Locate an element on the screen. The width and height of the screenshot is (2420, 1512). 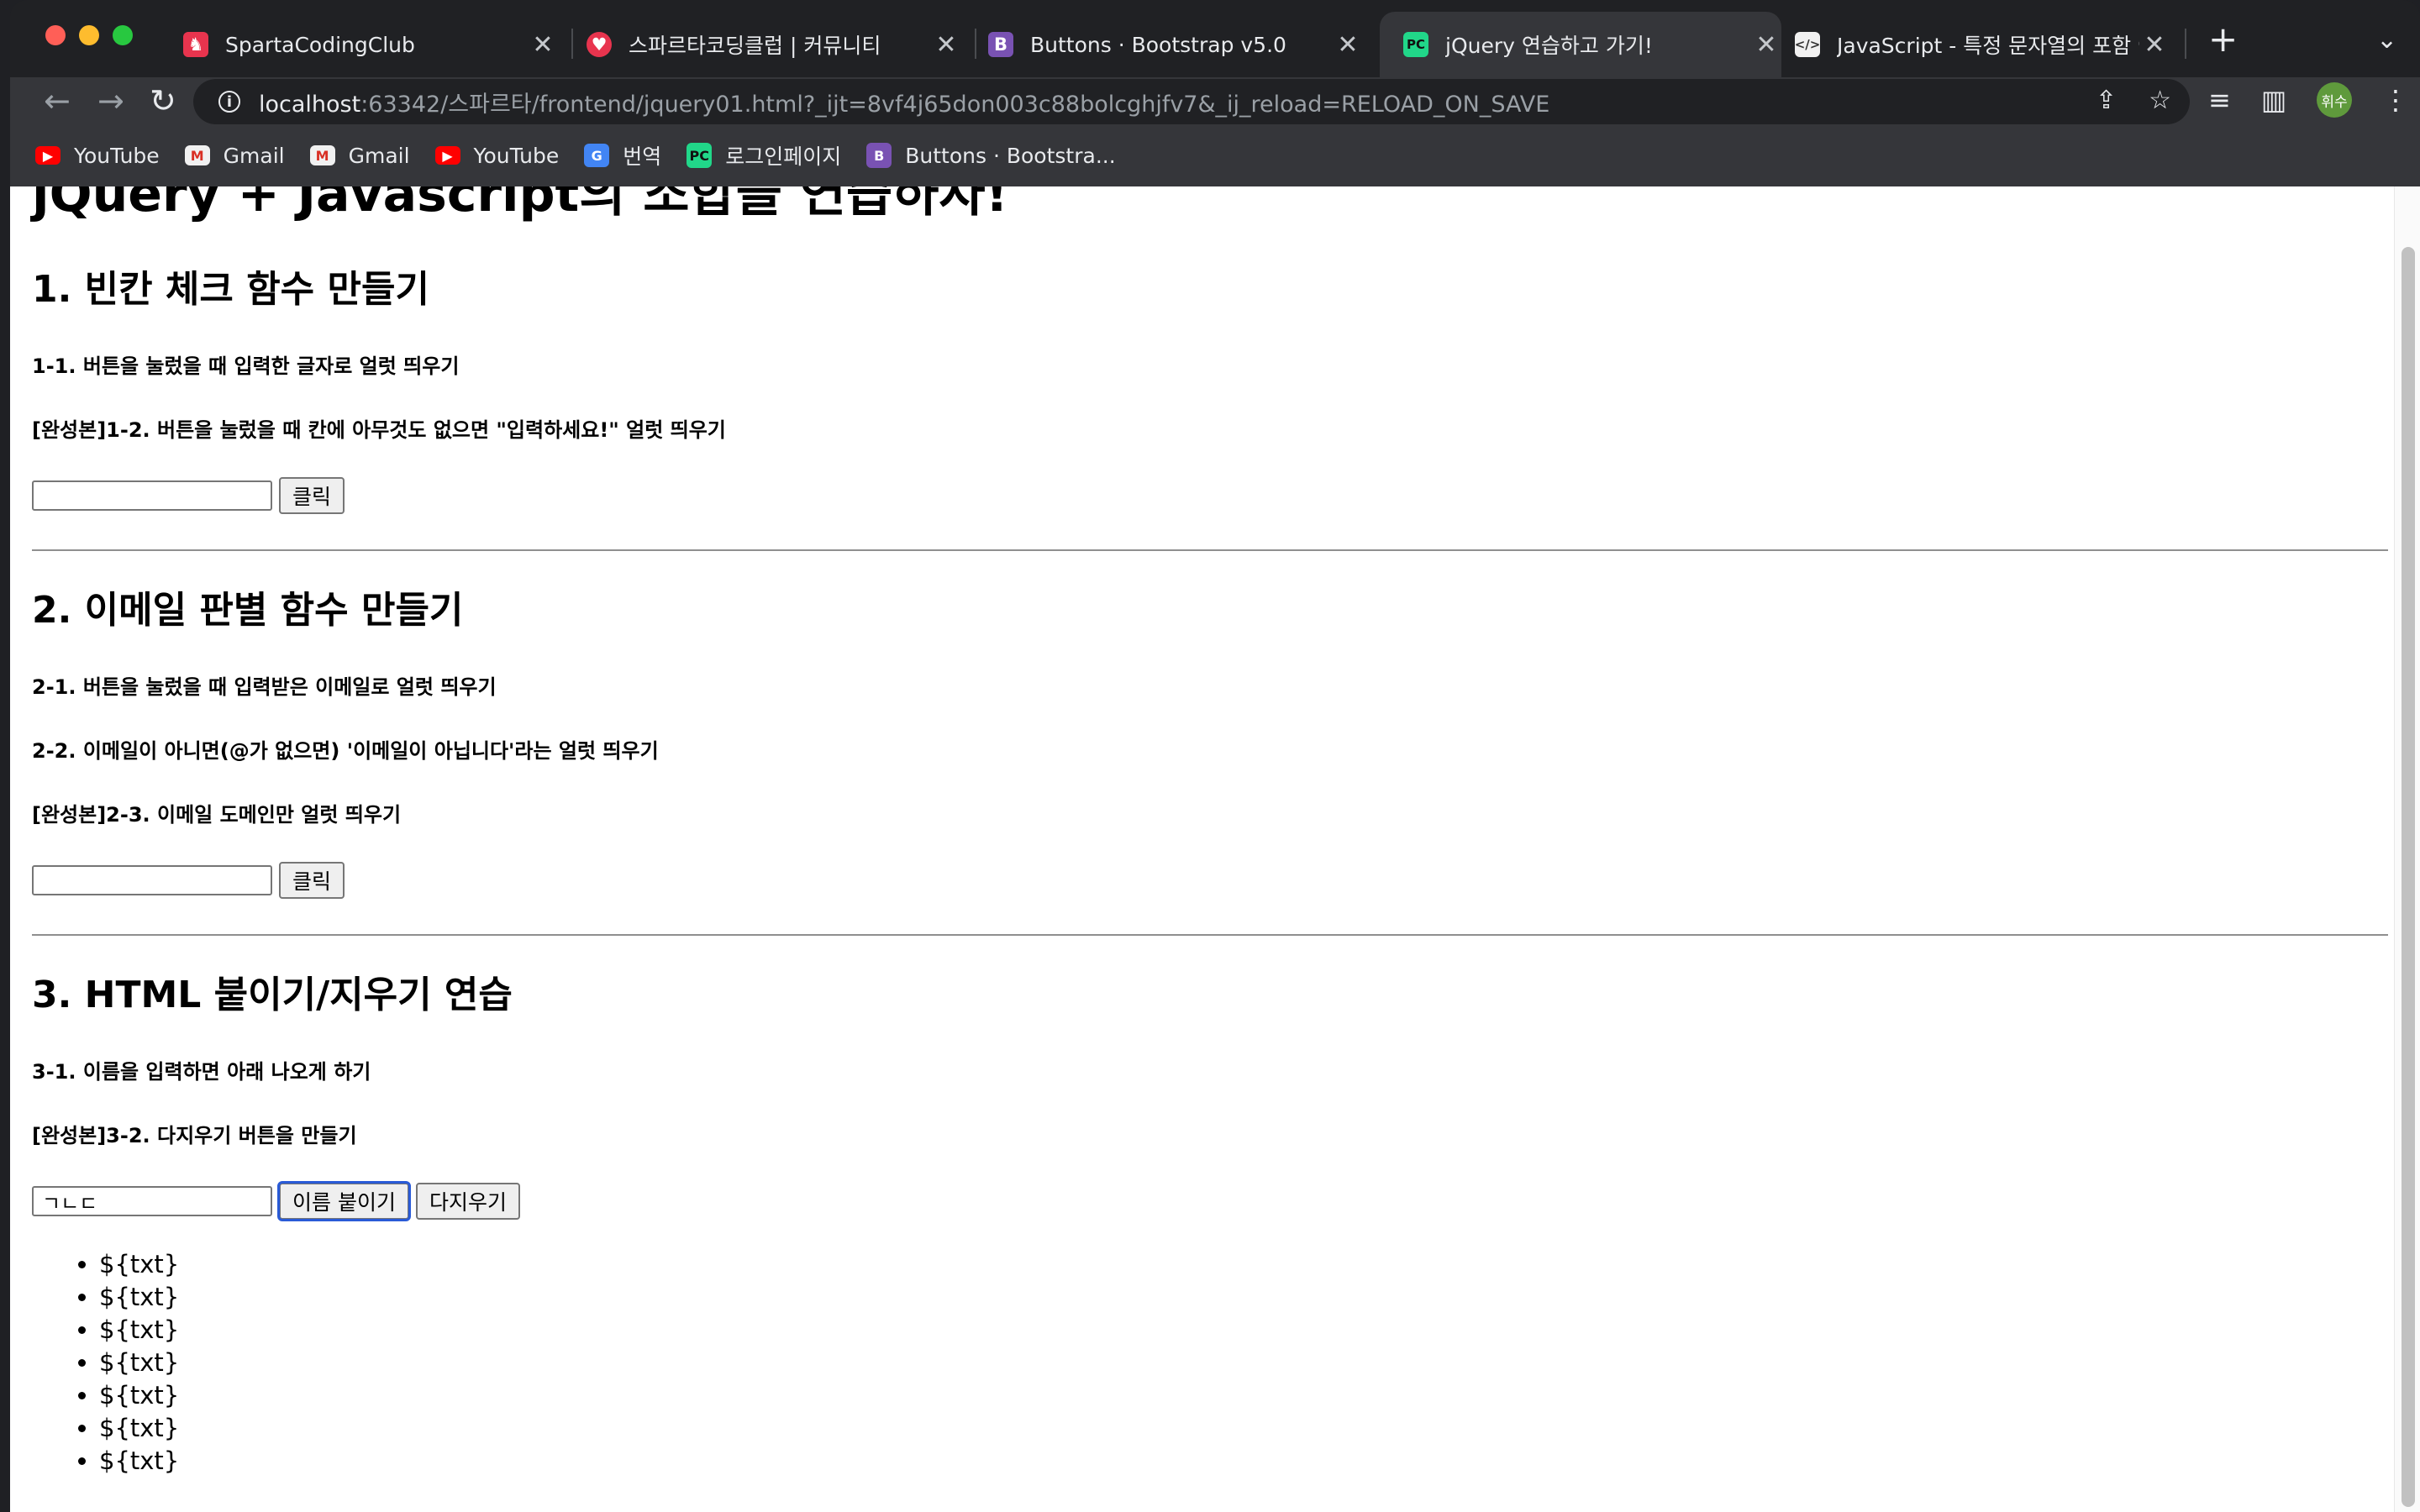
tab-title: JavaScript - 특정 문자열의 포함 여 is located at coordinates (1988, 46).